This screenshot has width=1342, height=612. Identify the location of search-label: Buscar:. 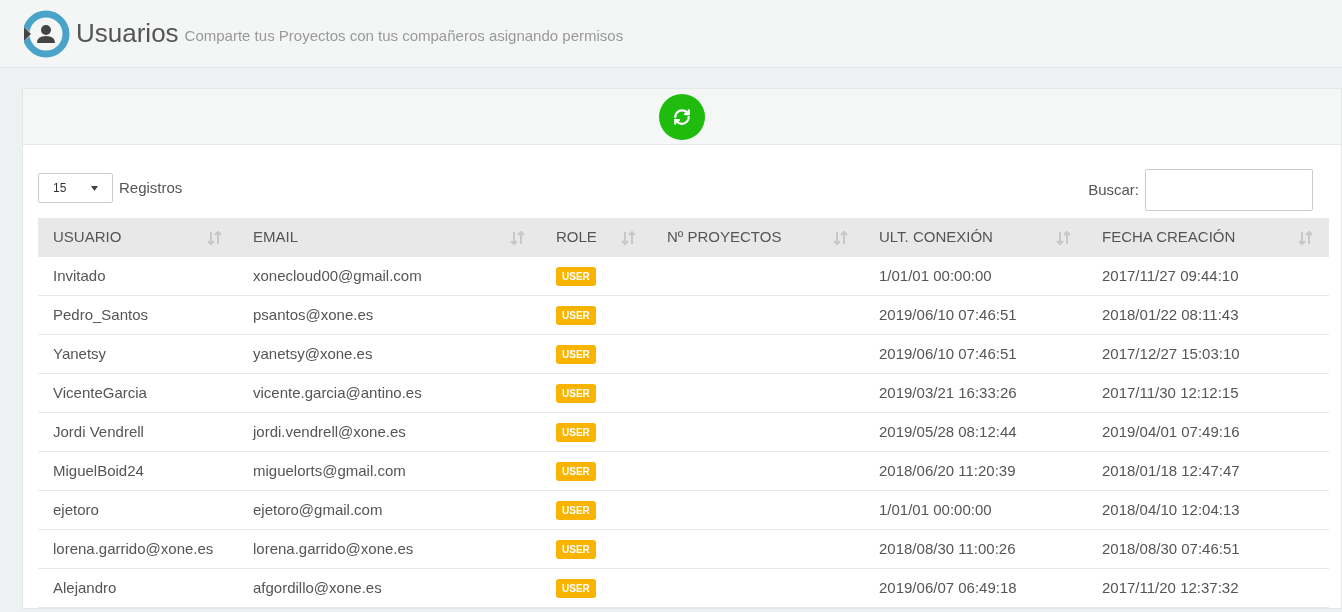
(1113, 189).